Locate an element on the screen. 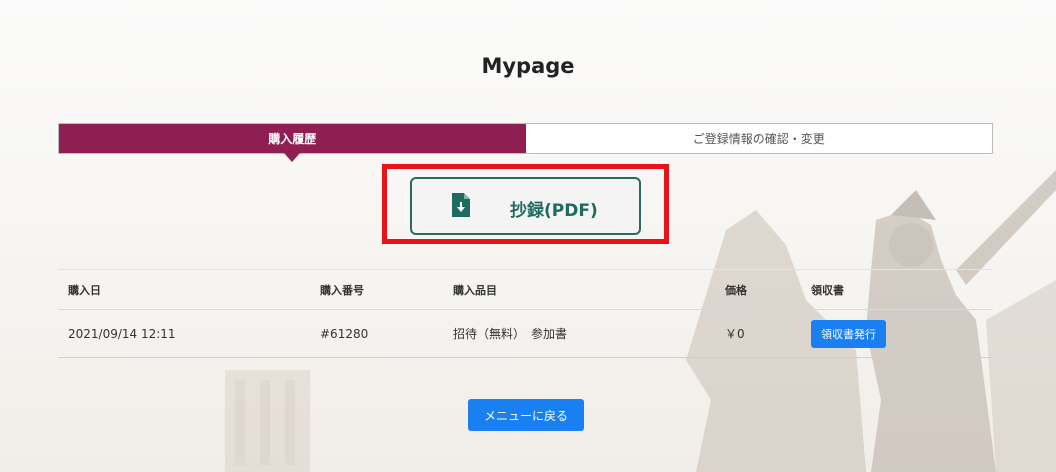  tab-registration-info: ご登録情報の確認・変更 is located at coordinates (759, 138).